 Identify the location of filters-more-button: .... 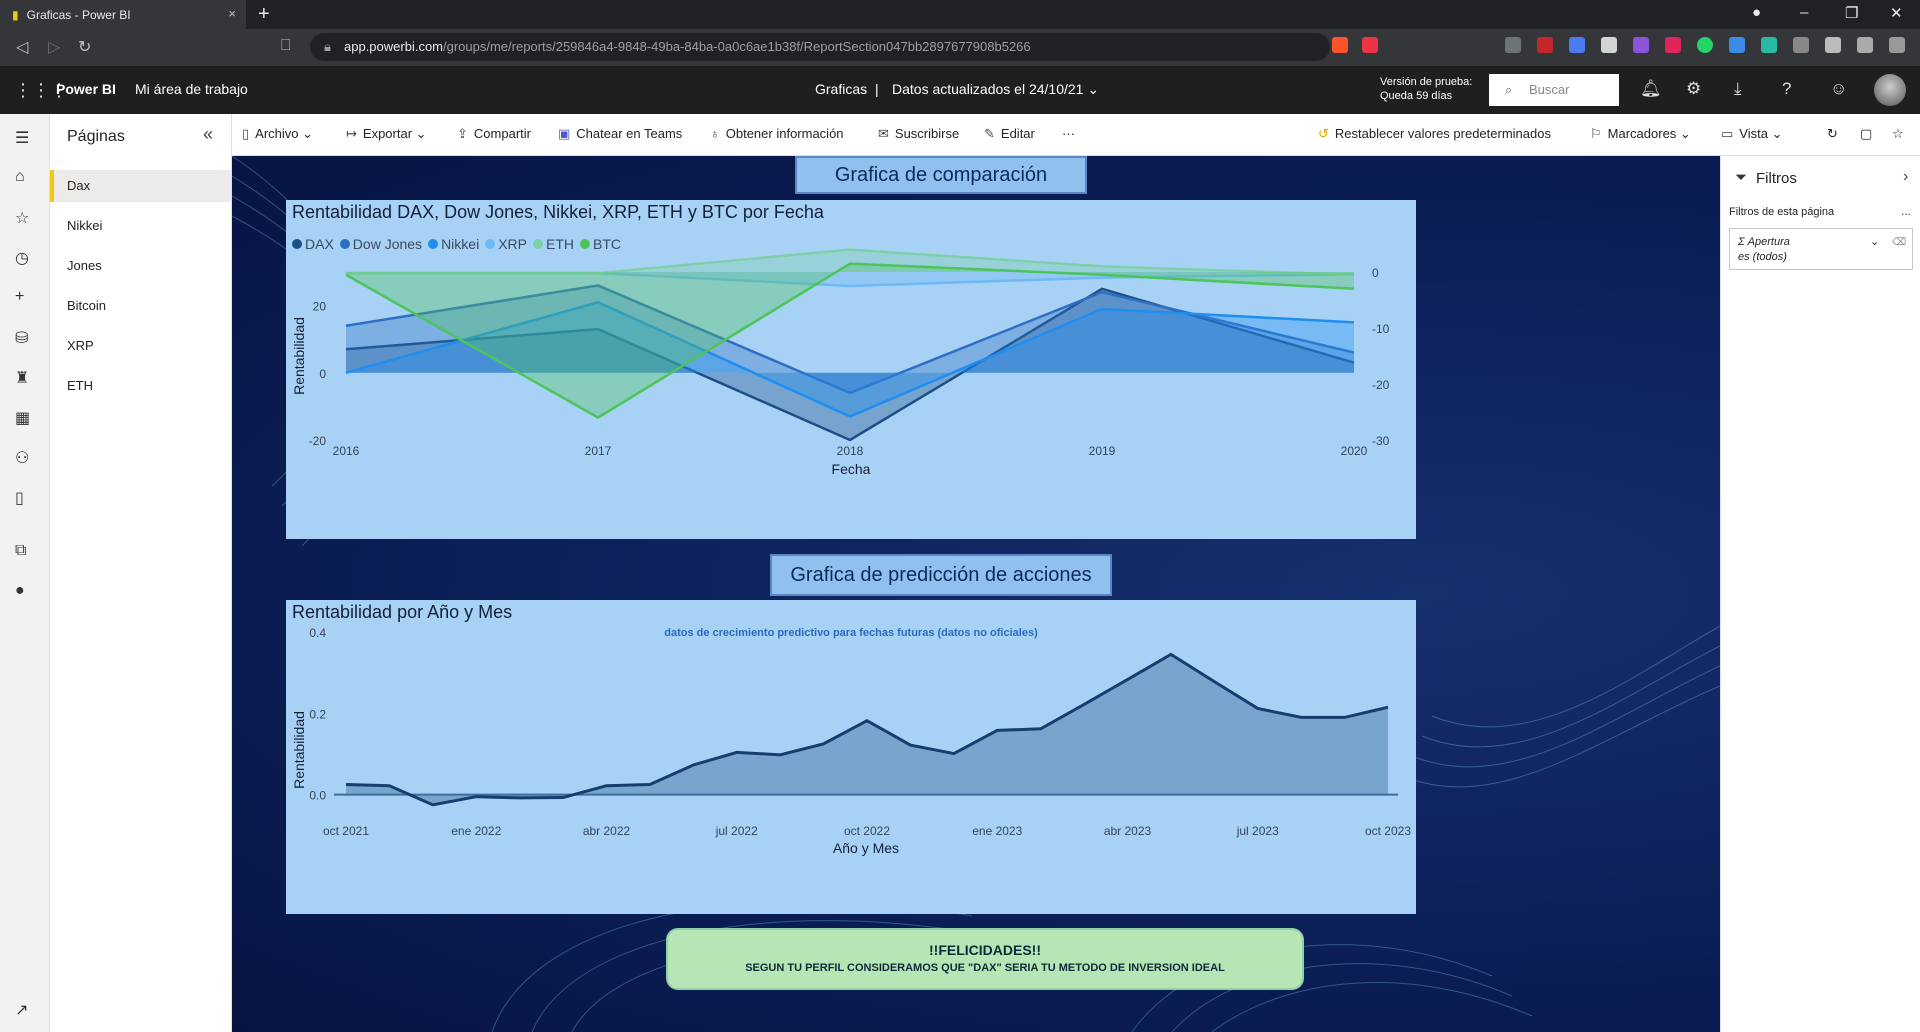
(1906, 211).